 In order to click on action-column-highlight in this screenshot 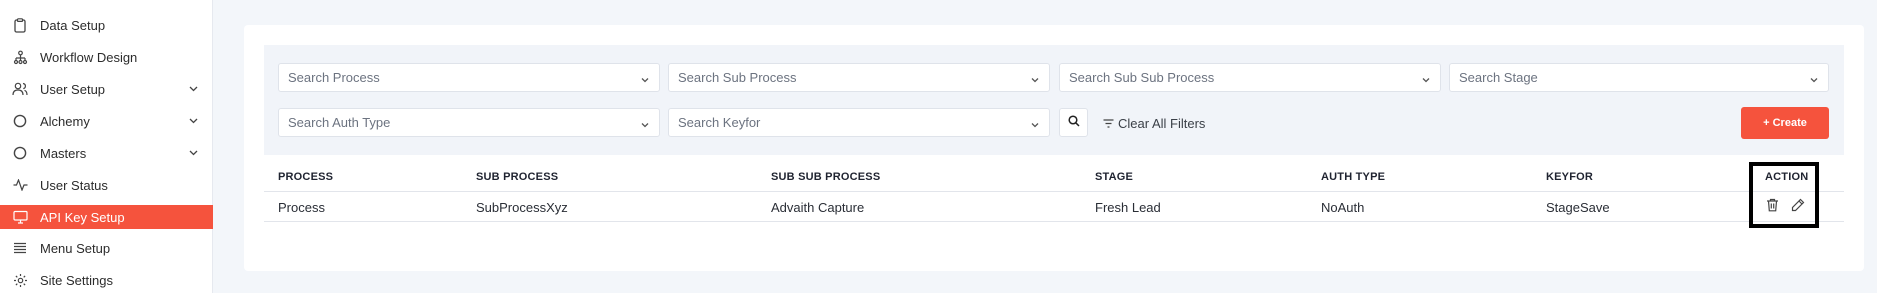, I will do `click(1784, 195)`.